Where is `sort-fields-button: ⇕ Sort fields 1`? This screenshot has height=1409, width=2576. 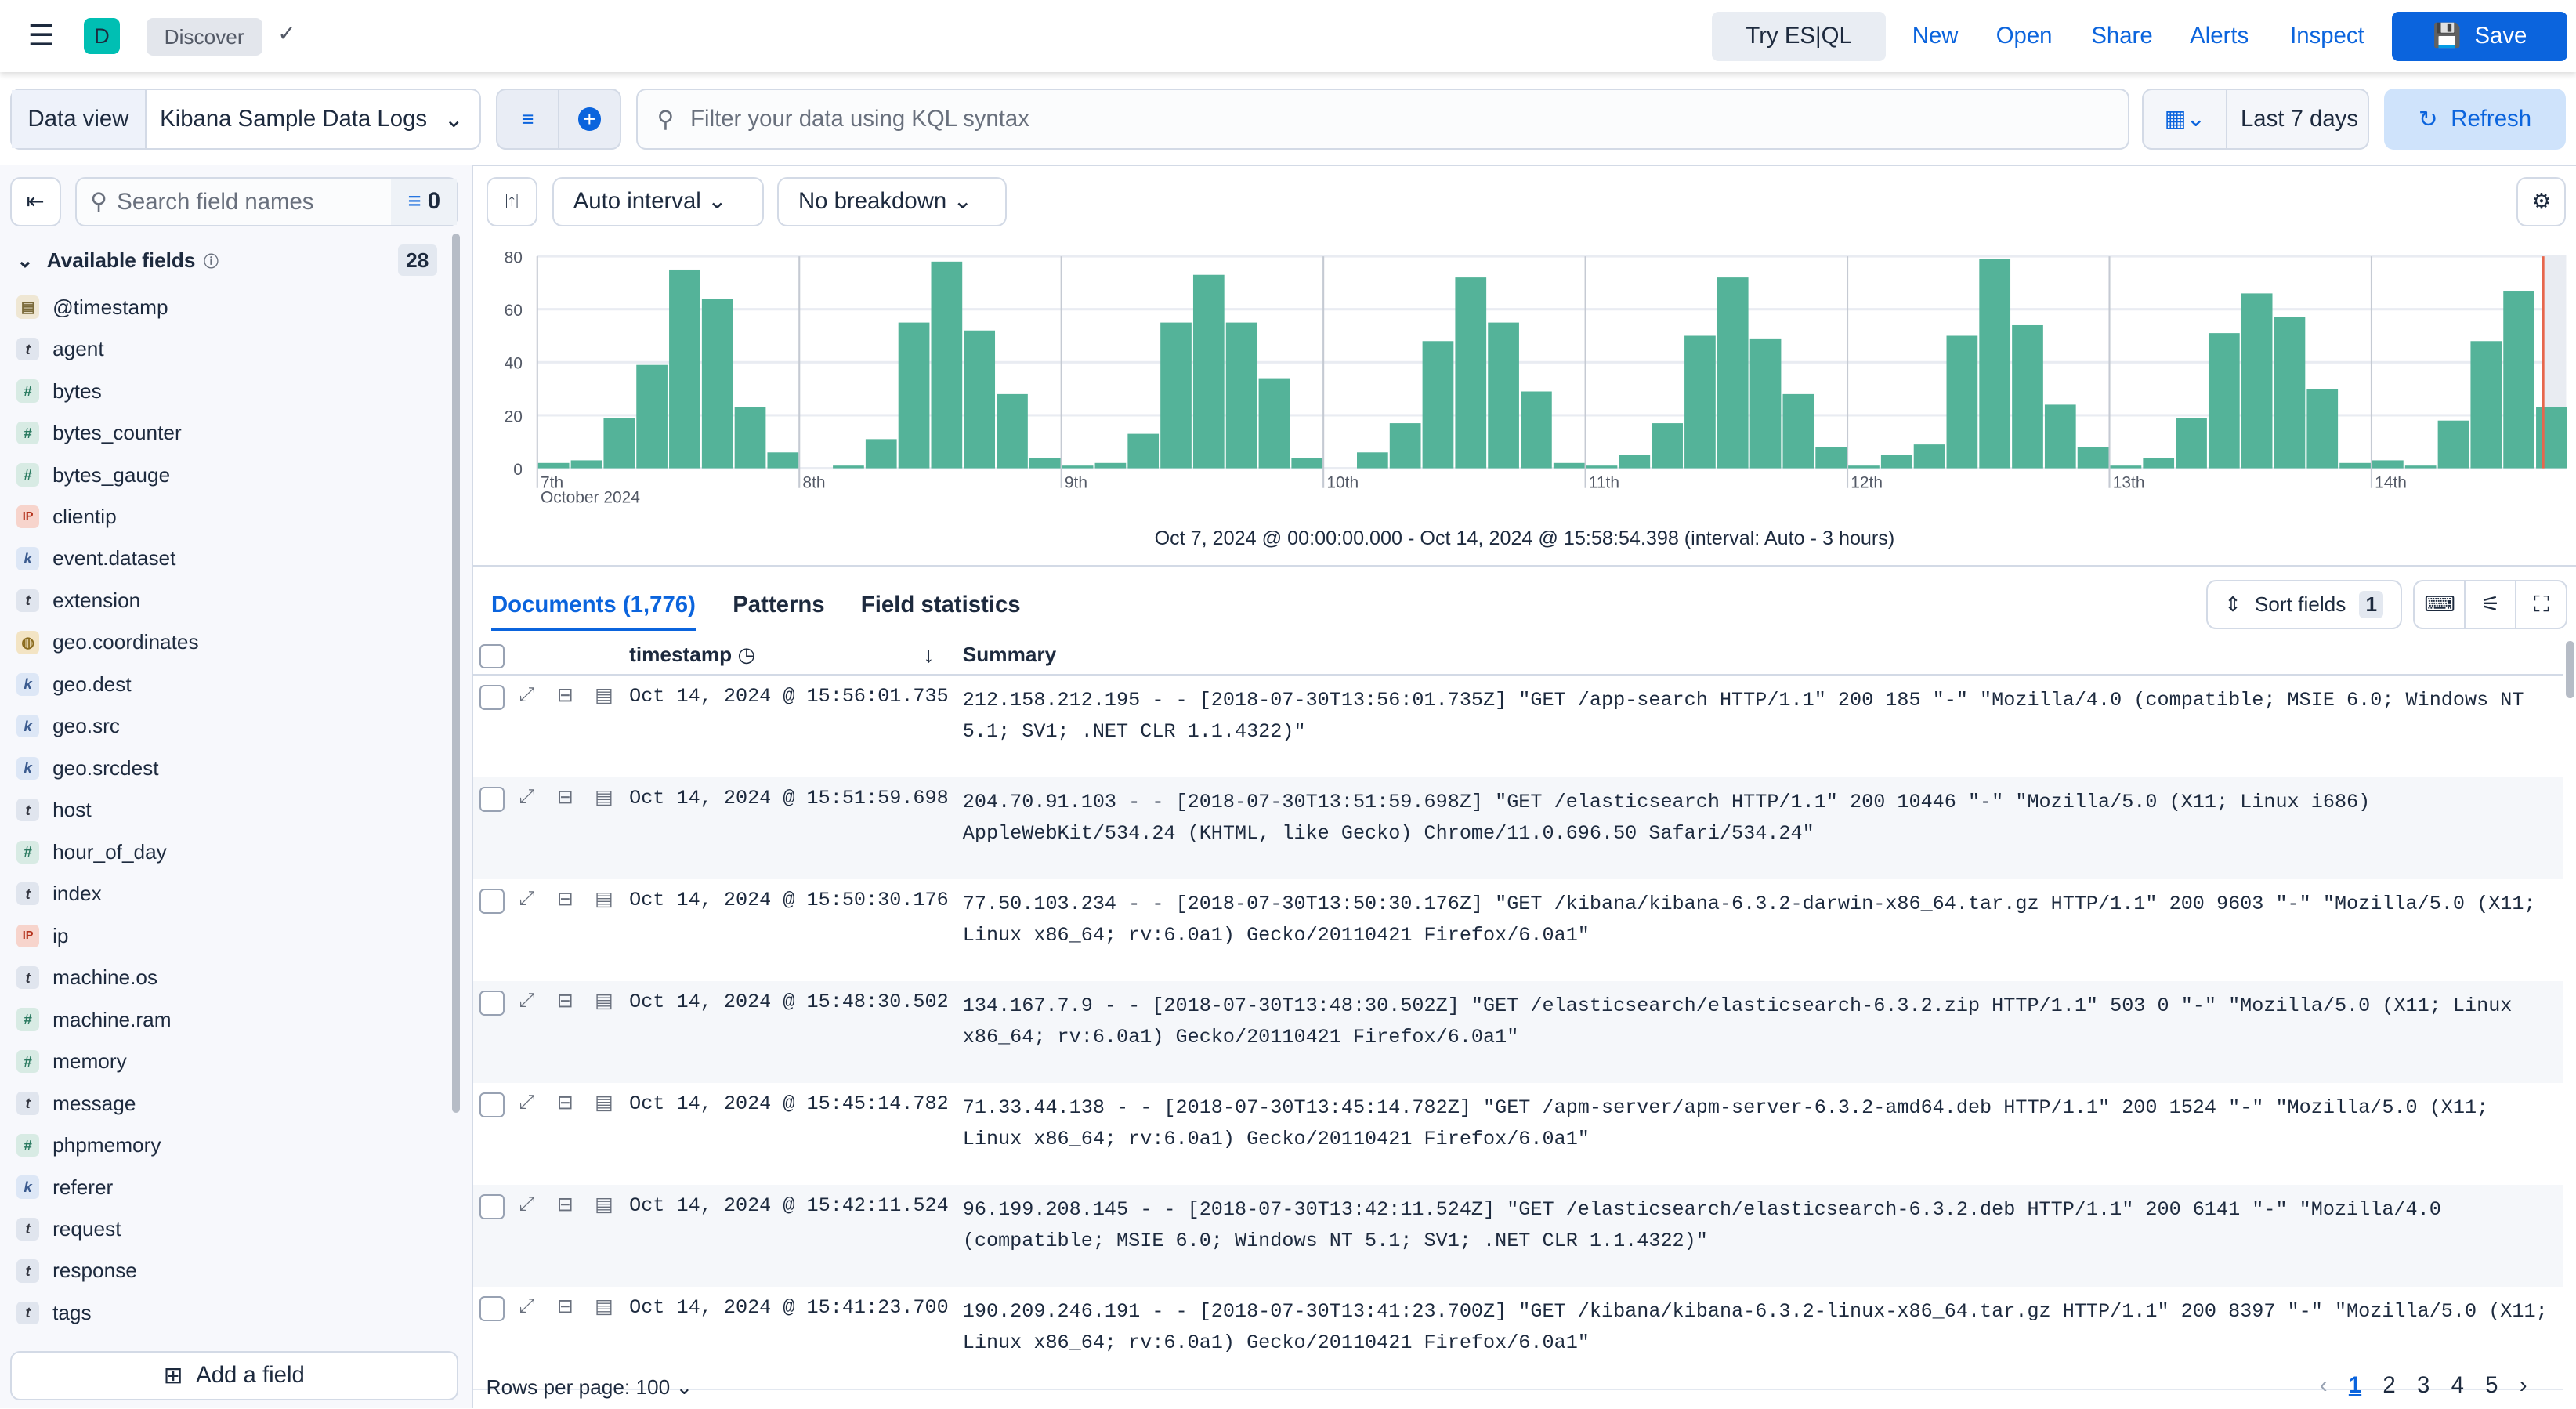 sort-fields-button: ⇕ Sort fields 1 is located at coordinates (2304, 605).